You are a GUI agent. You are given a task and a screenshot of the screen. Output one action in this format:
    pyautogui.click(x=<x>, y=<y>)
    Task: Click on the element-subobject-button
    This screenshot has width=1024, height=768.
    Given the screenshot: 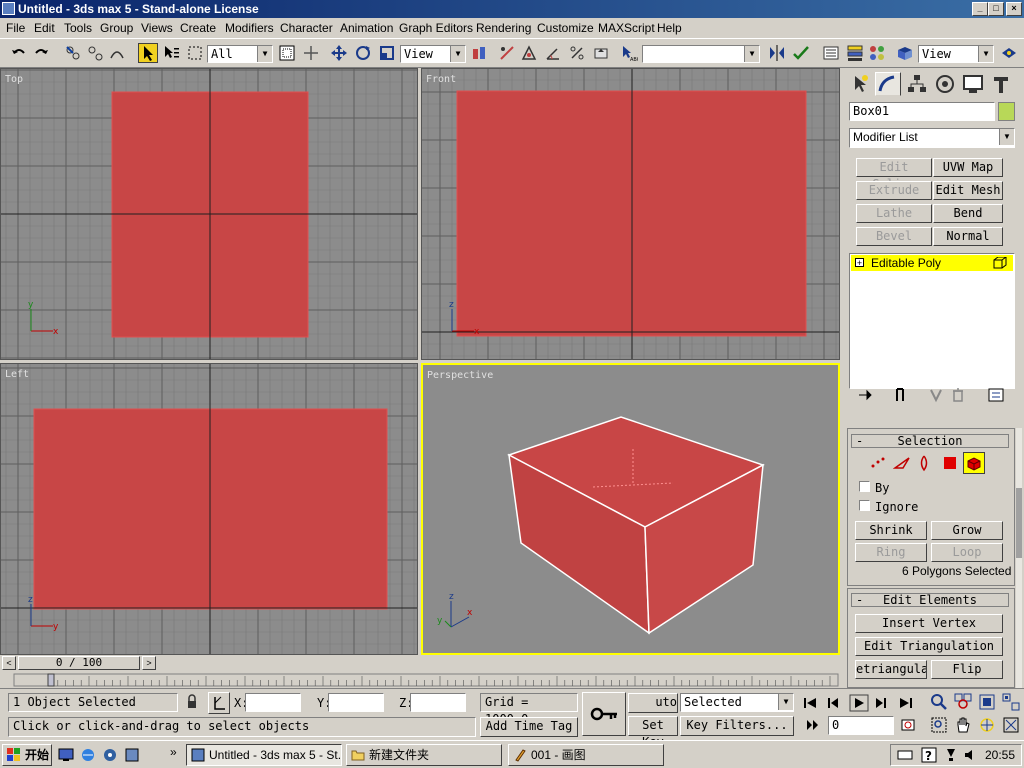 What is the action you would take?
    pyautogui.click(x=974, y=463)
    